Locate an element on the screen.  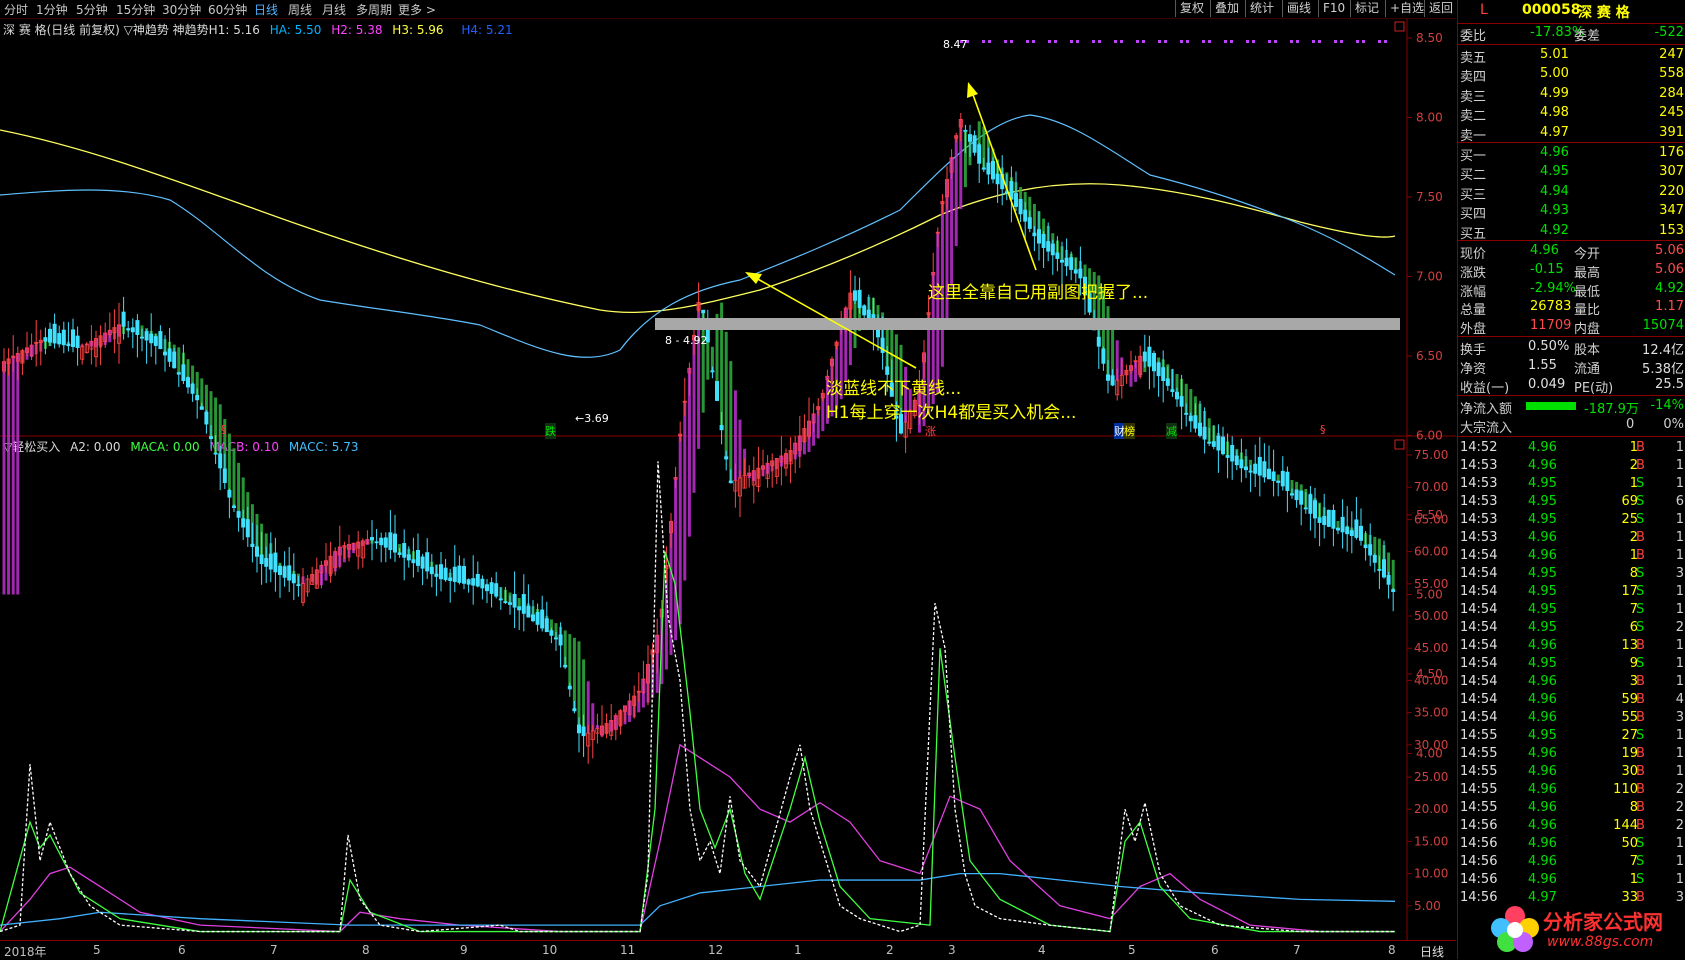
bid-row: 买一 4.96 176 is located at coordinates (1572, 154).